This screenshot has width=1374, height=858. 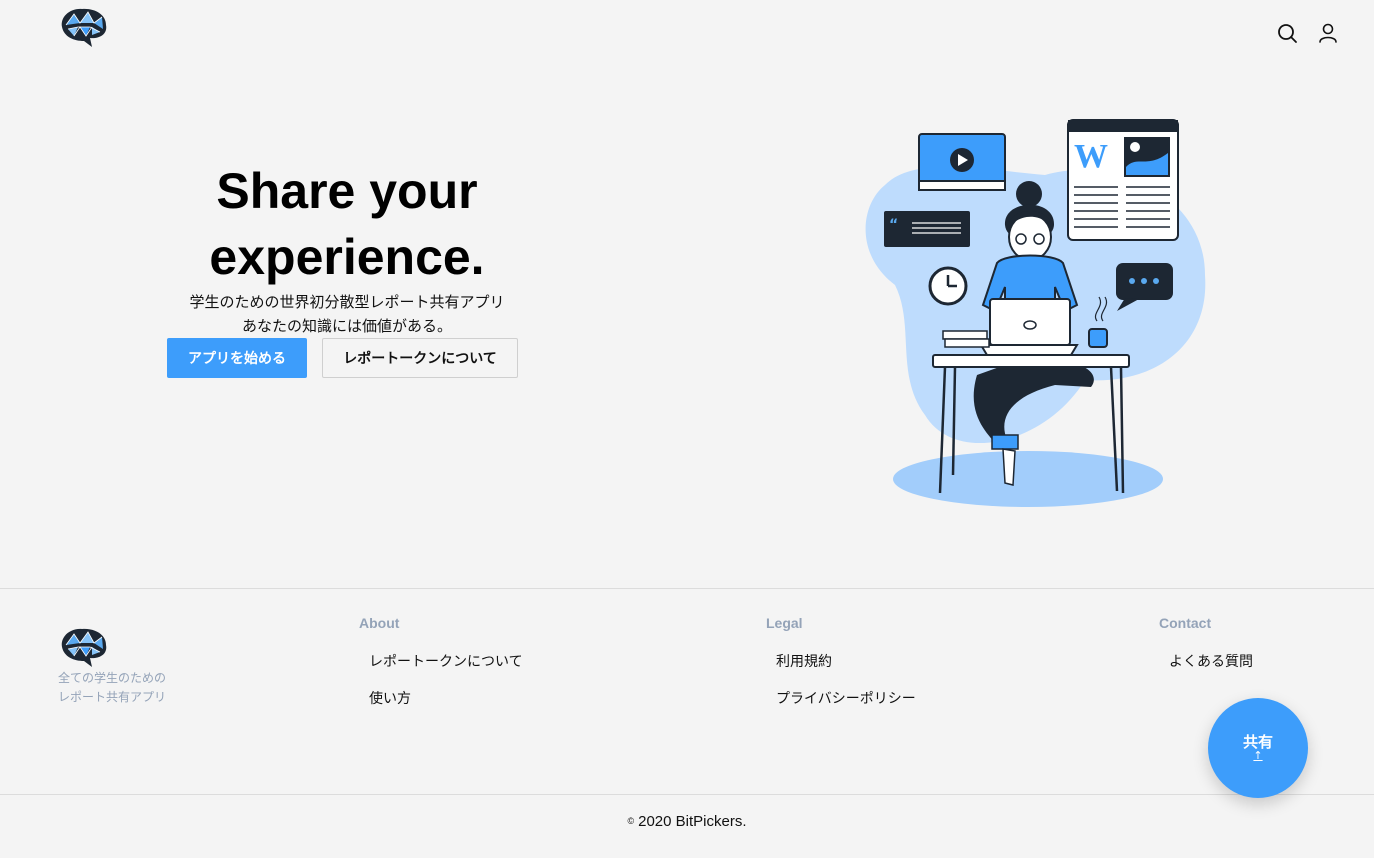 What do you see at coordinates (1258, 755) in the screenshot?
I see `upload-arrow-icon: ↑` at bounding box center [1258, 755].